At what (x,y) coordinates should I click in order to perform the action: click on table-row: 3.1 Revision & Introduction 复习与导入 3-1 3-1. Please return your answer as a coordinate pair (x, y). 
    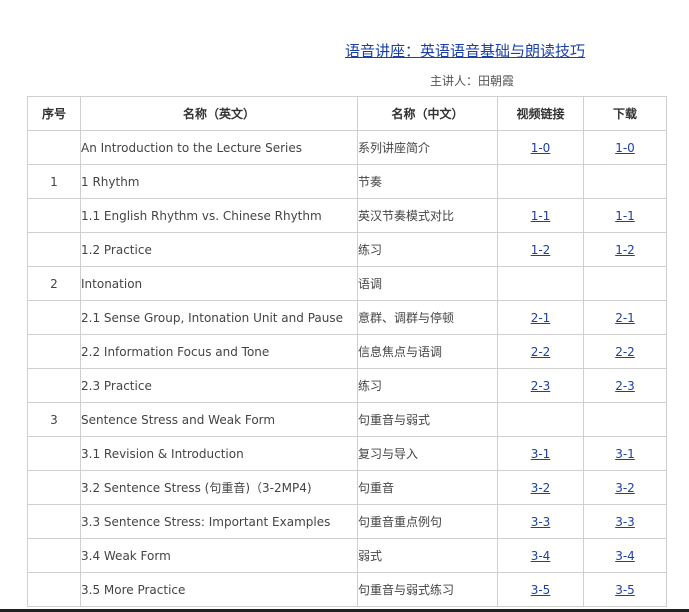
    Looking at the image, I should click on (347, 453).